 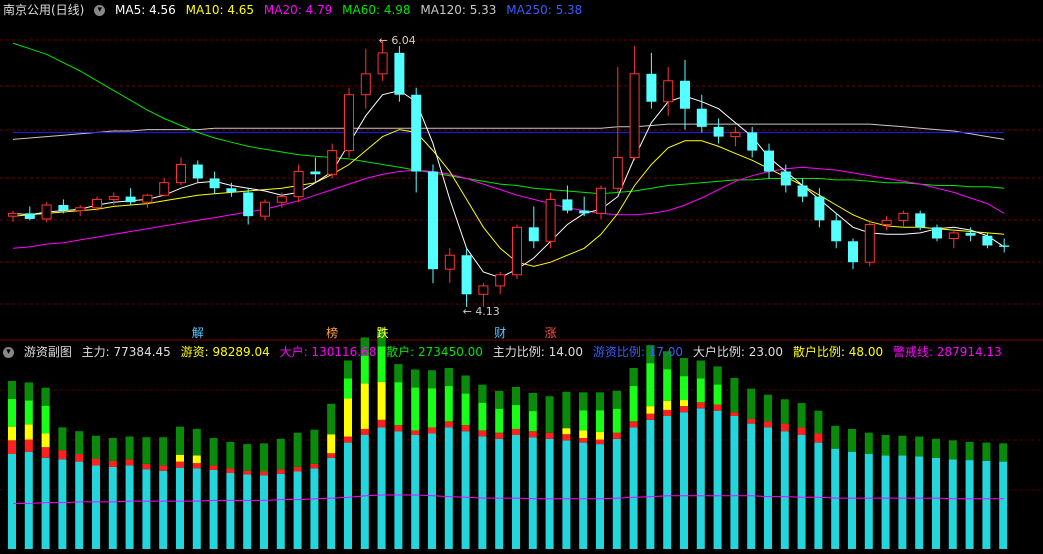 What do you see at coordinates (397, 41) in the screenshot?
I see `high-annotation: ← 6.04` at bounding box center [397, 41].